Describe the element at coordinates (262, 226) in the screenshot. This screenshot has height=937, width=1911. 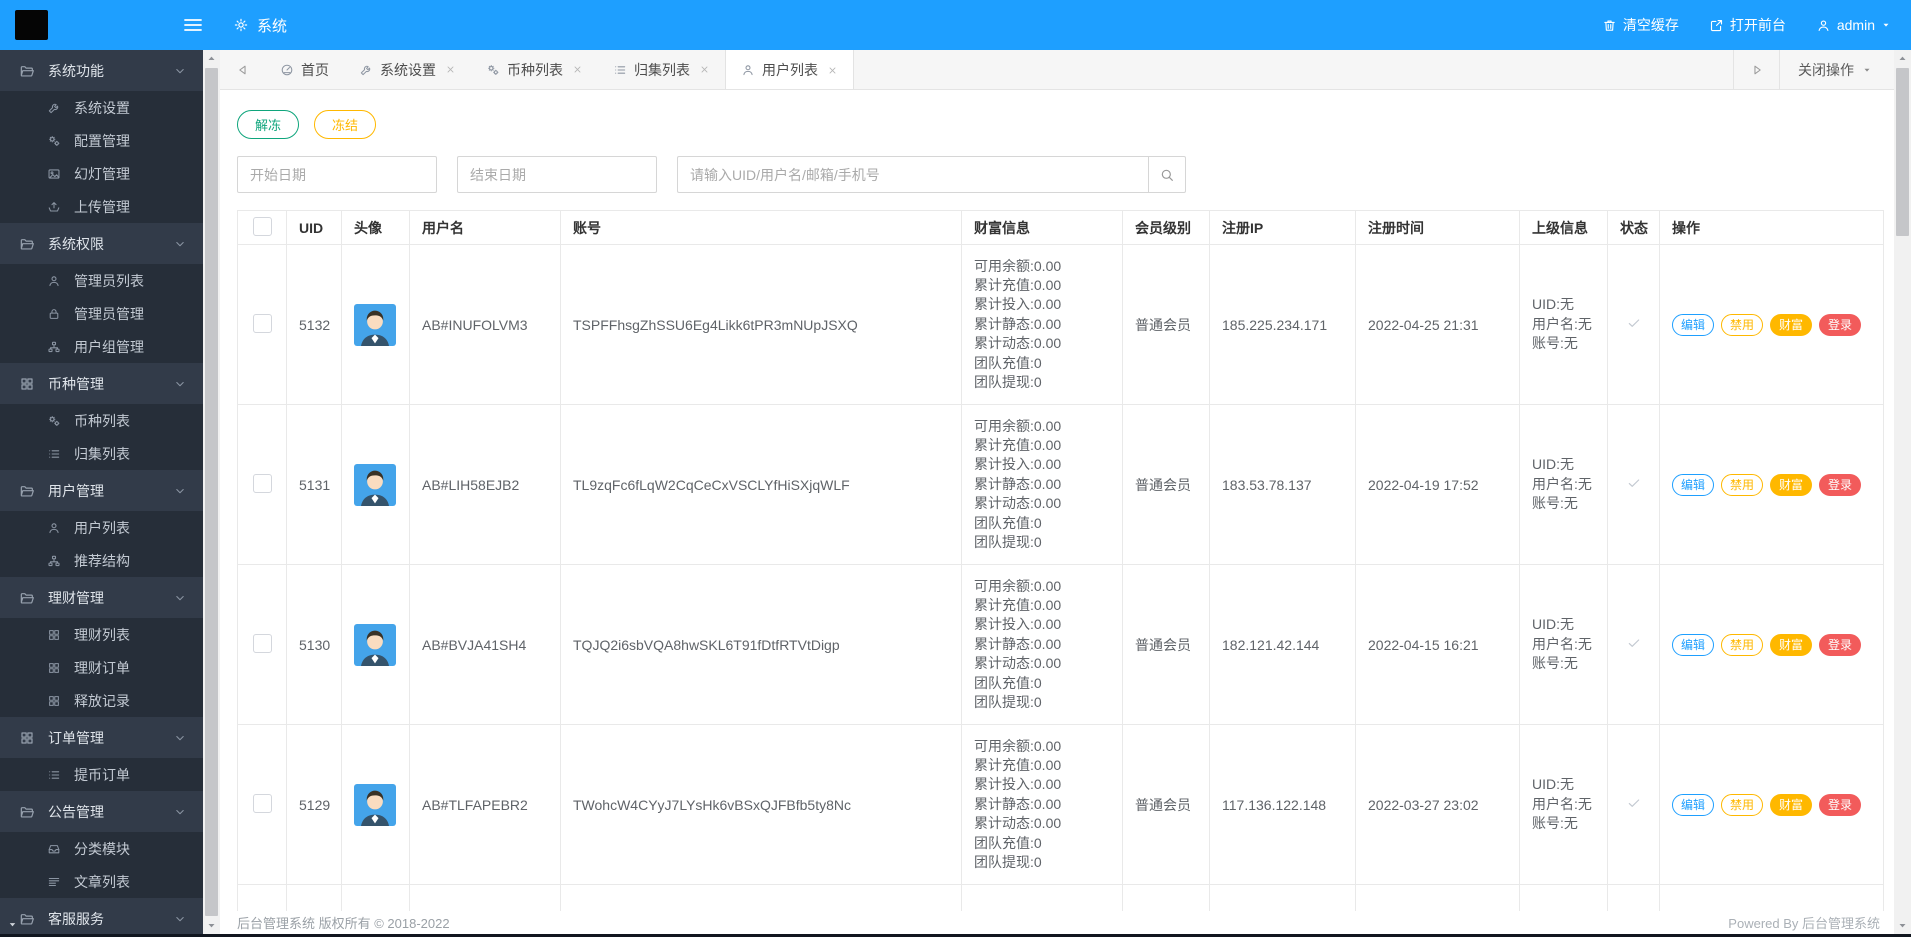
I see `select-all-checkbox` at that location.